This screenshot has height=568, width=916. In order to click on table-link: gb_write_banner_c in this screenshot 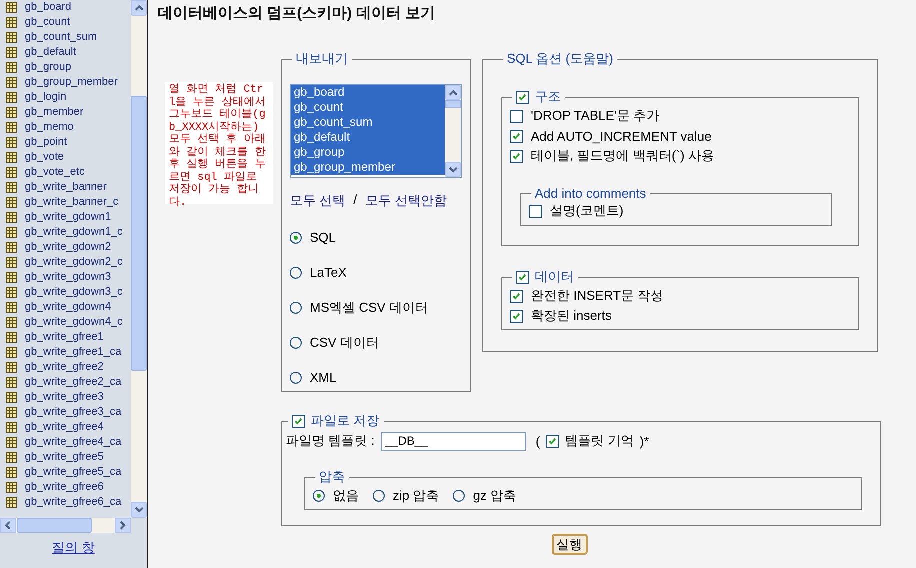, I will do `click(72, 202)`.